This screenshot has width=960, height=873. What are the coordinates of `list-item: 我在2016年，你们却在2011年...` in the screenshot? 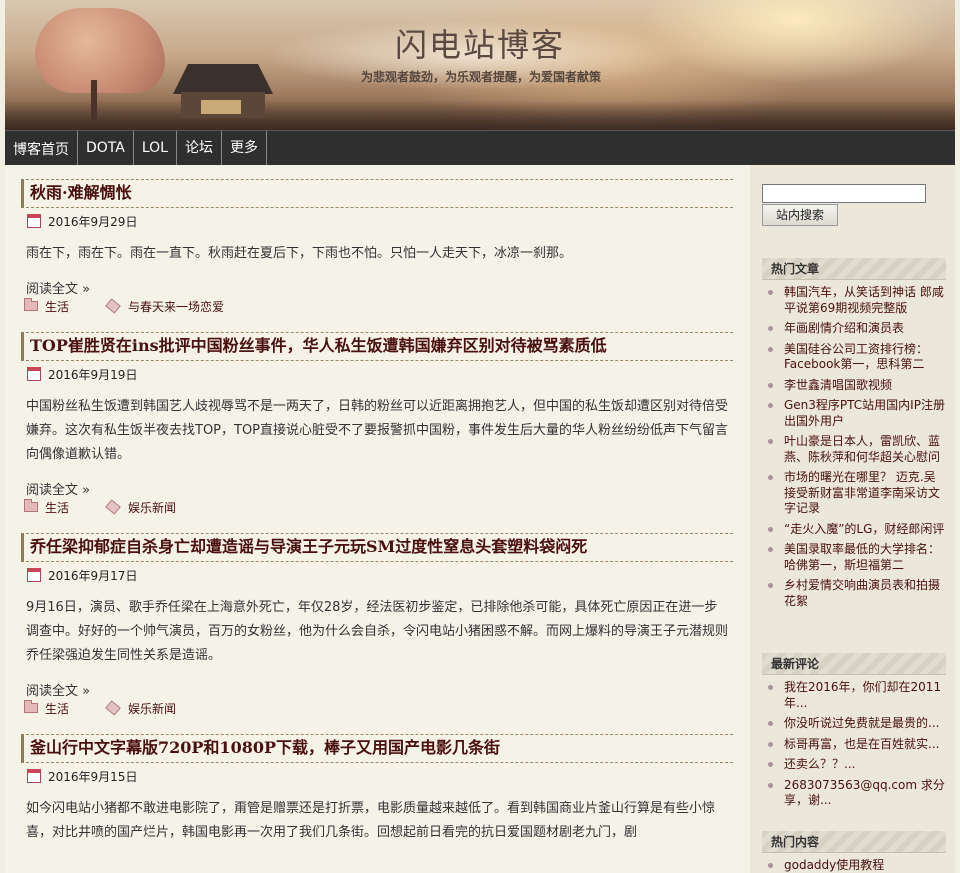 It's located at (854, 695).